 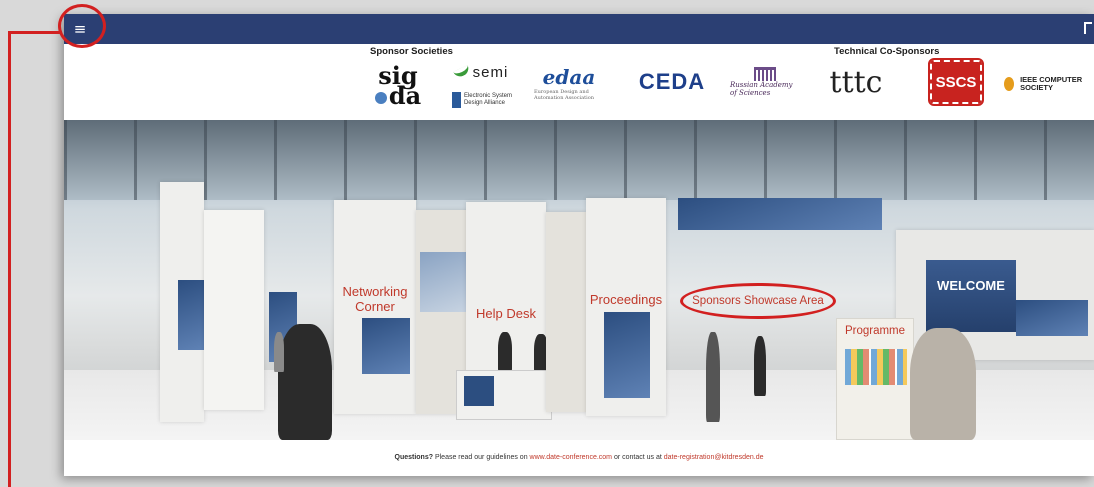 What do you see at coordinates (856, 82) in the screenshot?
I see `tttc-logo: tttc` at bounding box center [856, 82].